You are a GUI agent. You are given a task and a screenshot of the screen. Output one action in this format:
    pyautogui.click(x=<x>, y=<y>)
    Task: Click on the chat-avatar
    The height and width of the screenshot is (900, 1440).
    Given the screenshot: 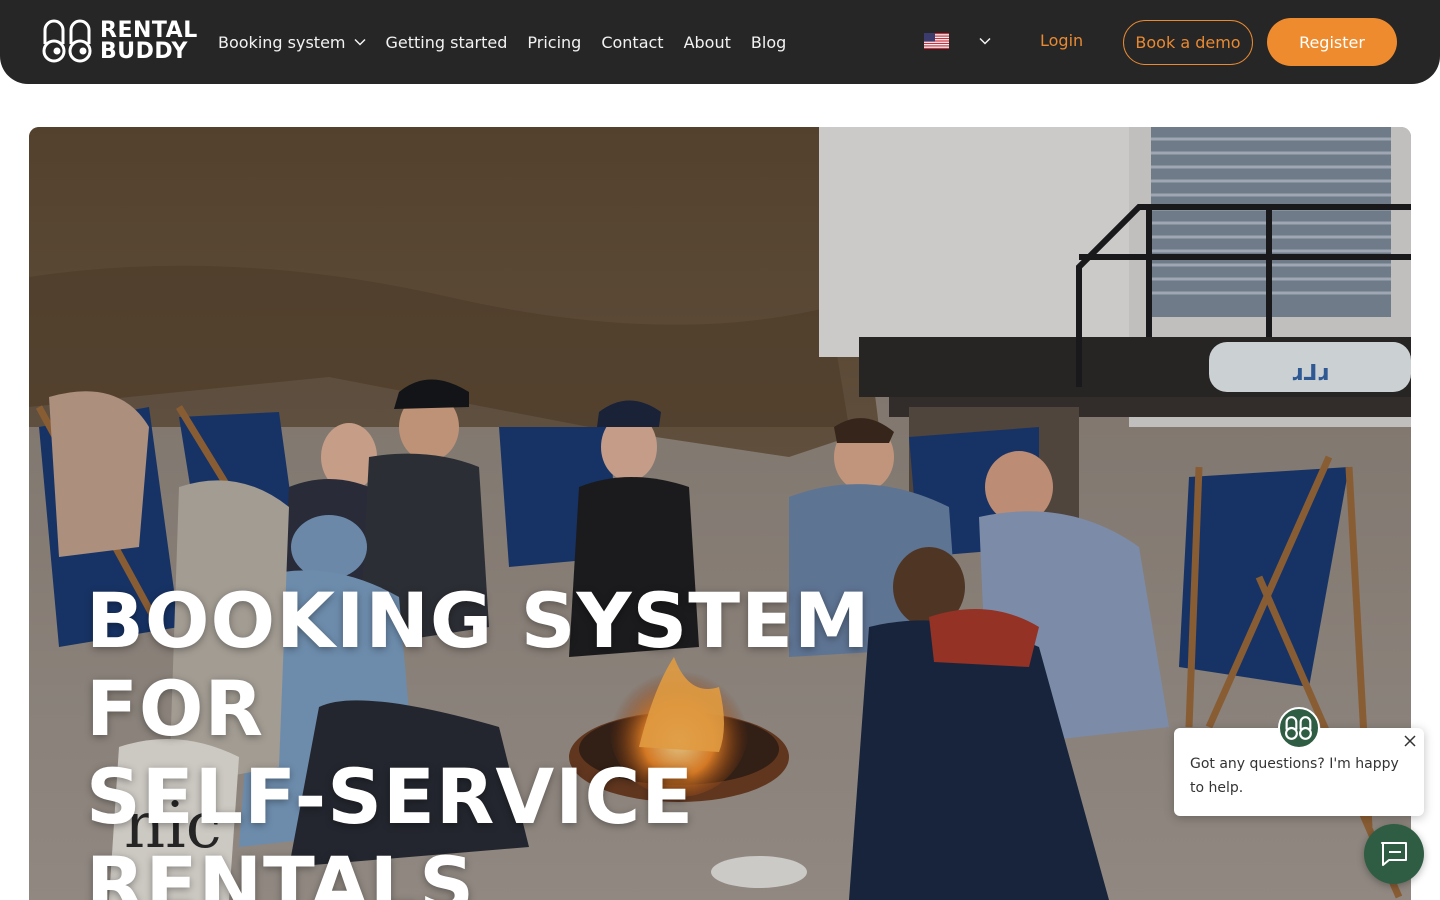 What is the action you would take?
    pyautogui.click(x=1299, y=728)
    